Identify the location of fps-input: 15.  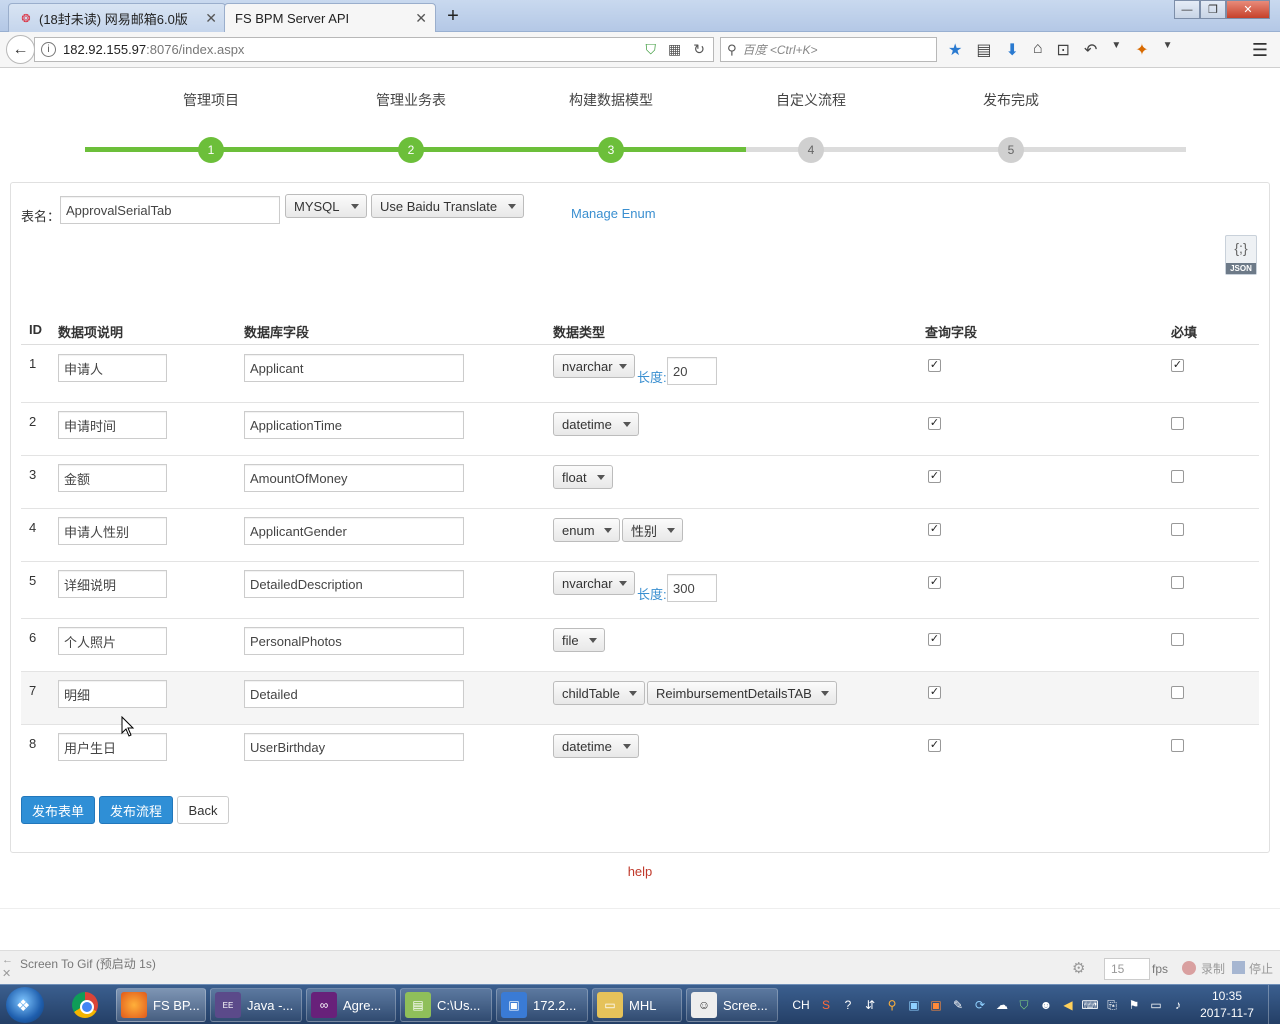
(1127, 969).